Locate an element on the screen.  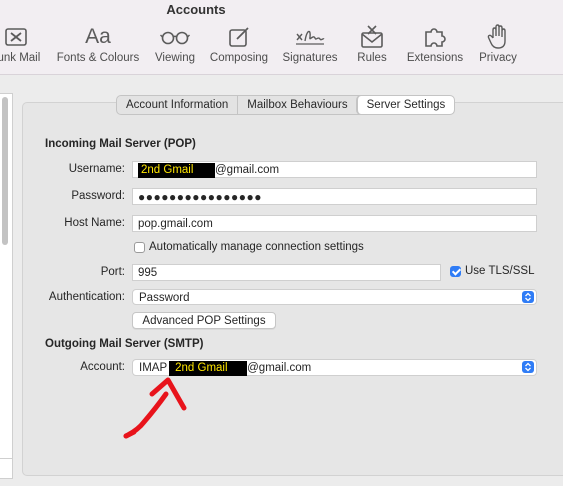
incoming-section-title: Incoming Mail Server (POP) is located at coordinates (120, 144).